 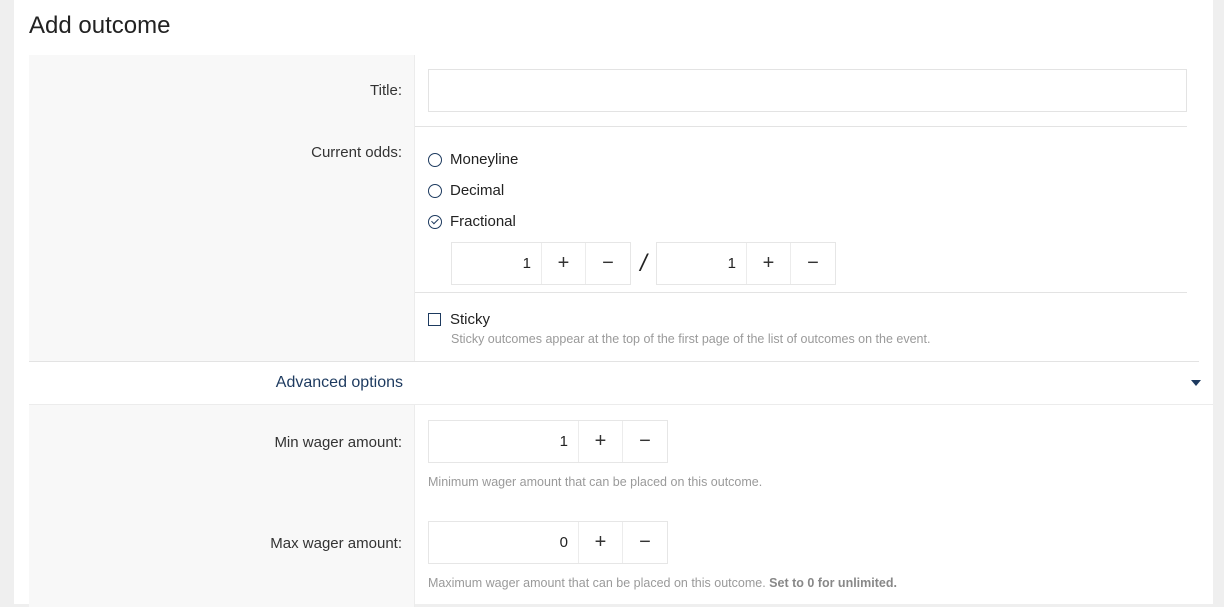 I want to click on numerator-decrement-button: −, so click(x=608, y=263).